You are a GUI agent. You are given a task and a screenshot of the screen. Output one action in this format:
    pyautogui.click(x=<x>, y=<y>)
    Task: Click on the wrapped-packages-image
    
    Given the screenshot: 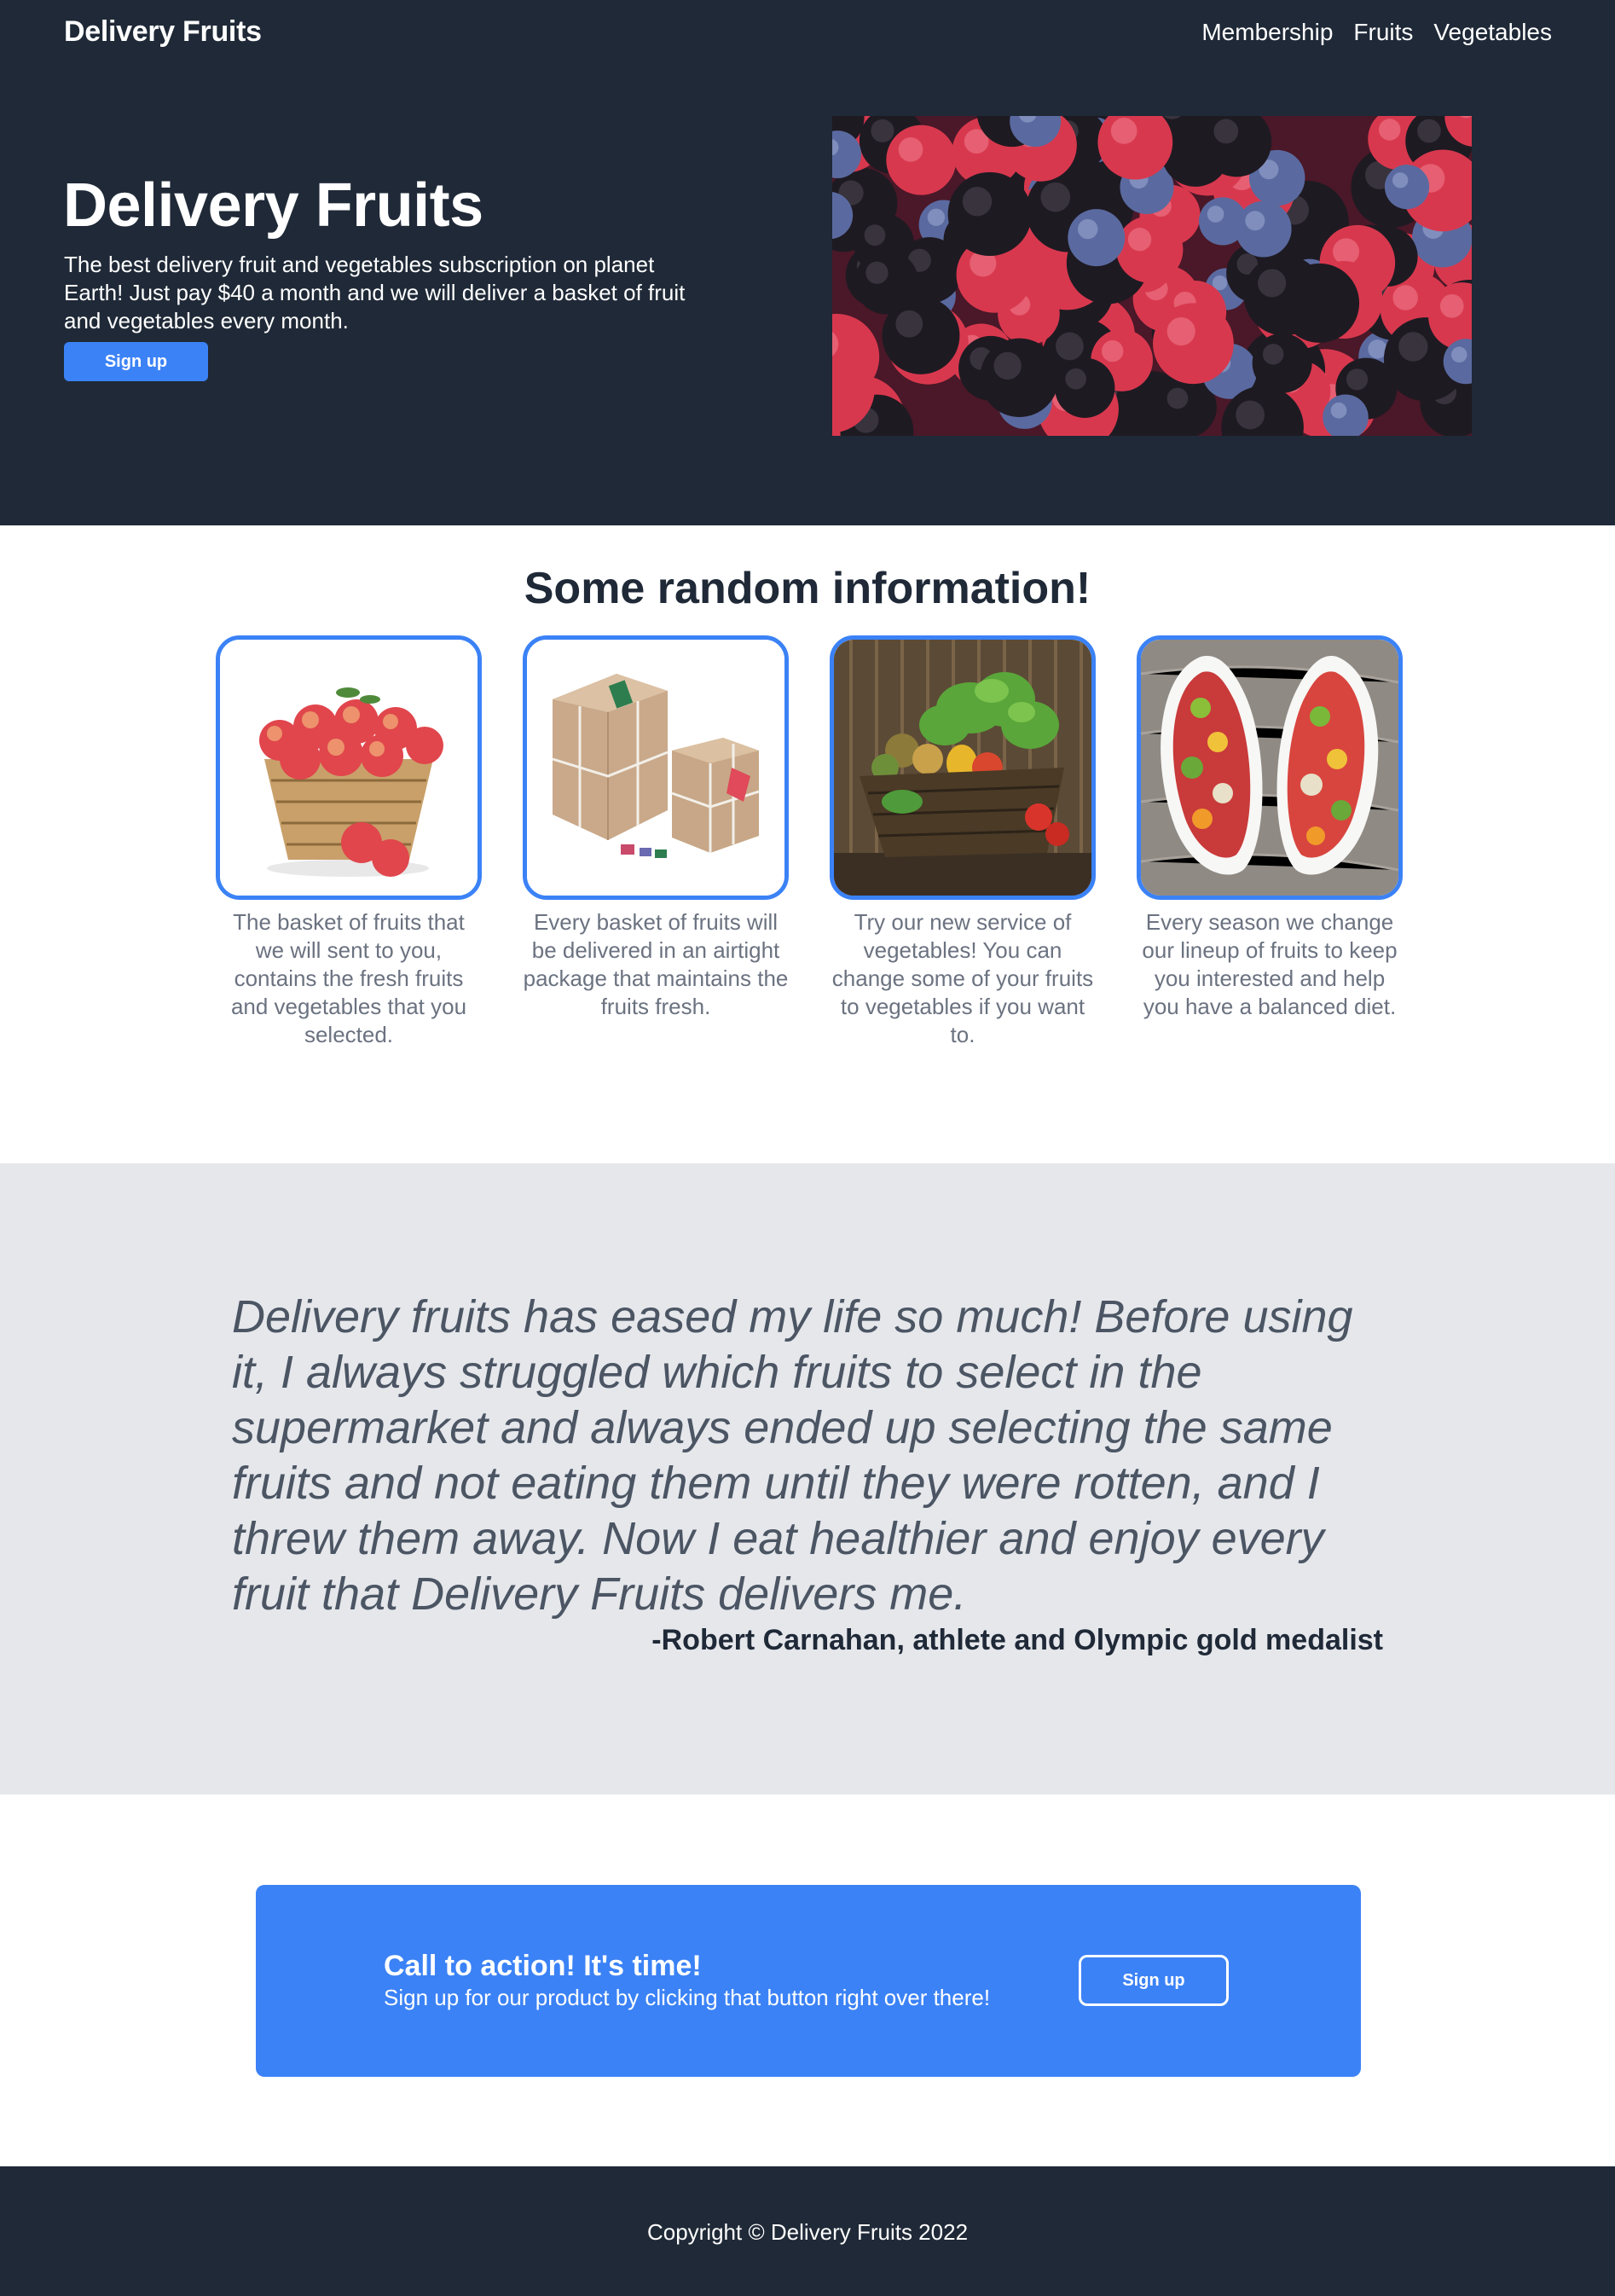 What is the action you would take?
    pyautogui.click(x=656, y=767)
    